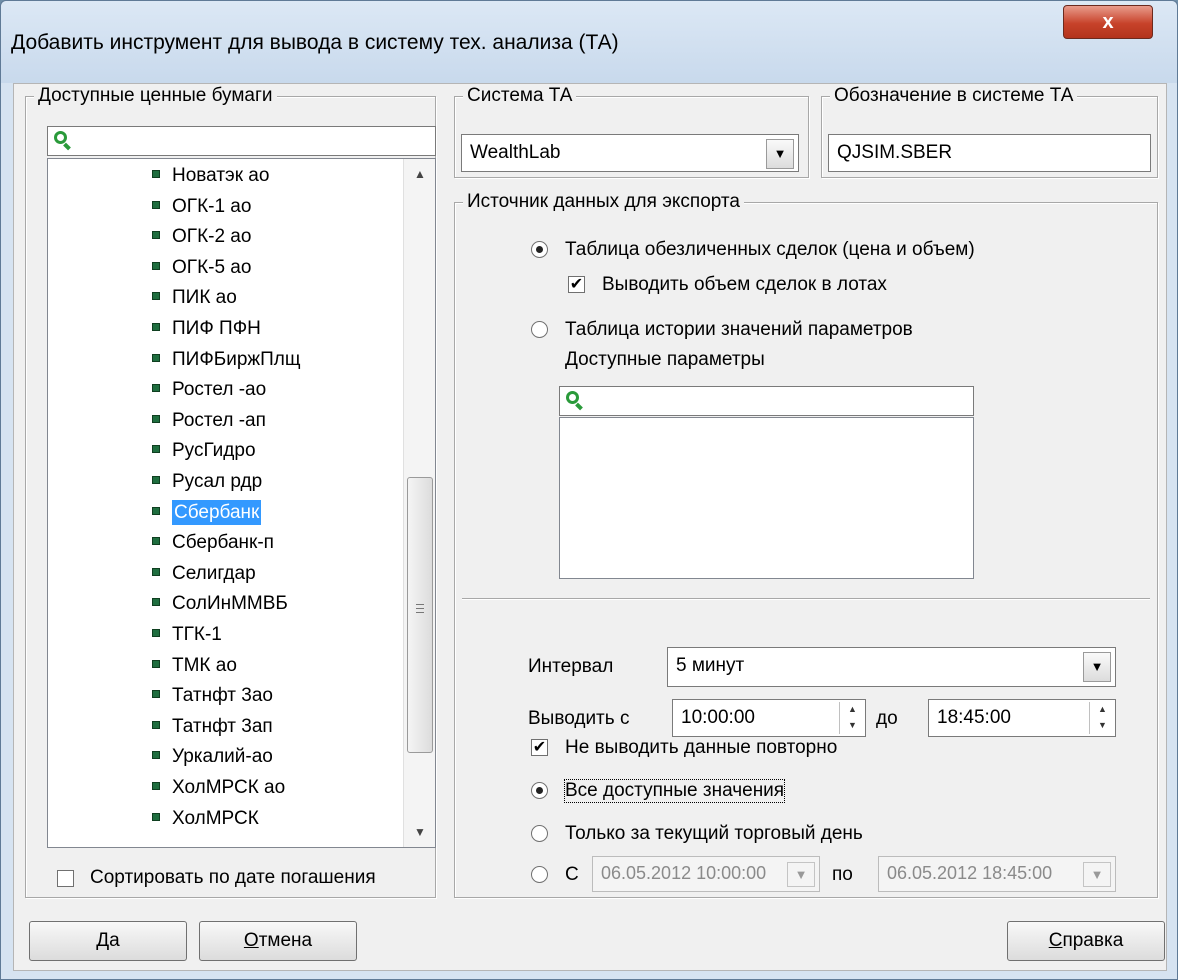 This screenshot has width=1178, height=980. Describe the element at coordinates (219, 420) in the screenshot. I see `list-item-label: Ростел -ап` at that location.